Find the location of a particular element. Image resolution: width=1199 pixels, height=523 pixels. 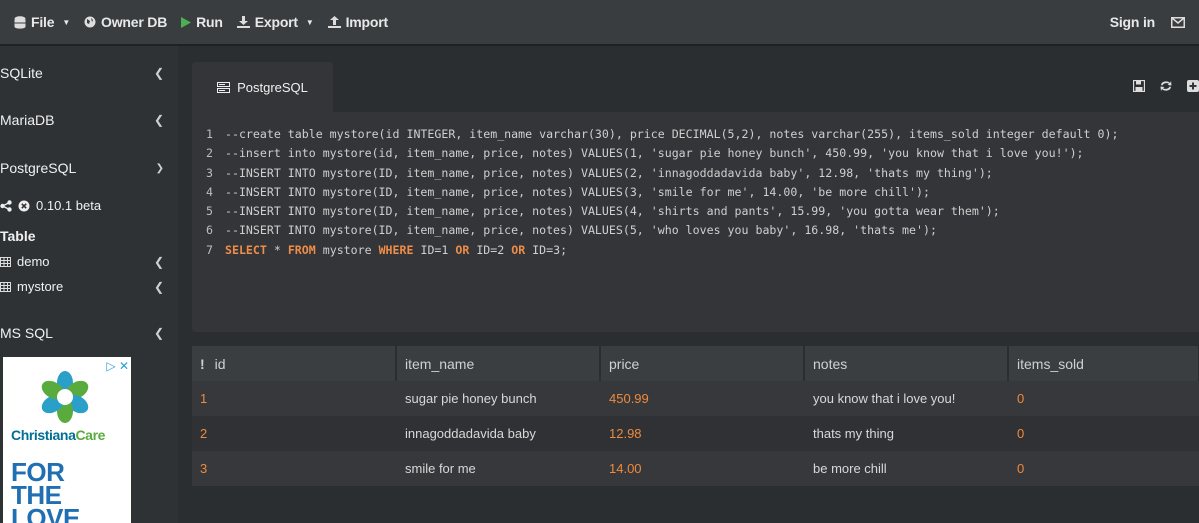

cell-id: 1 is located at coordinates (294, 398).